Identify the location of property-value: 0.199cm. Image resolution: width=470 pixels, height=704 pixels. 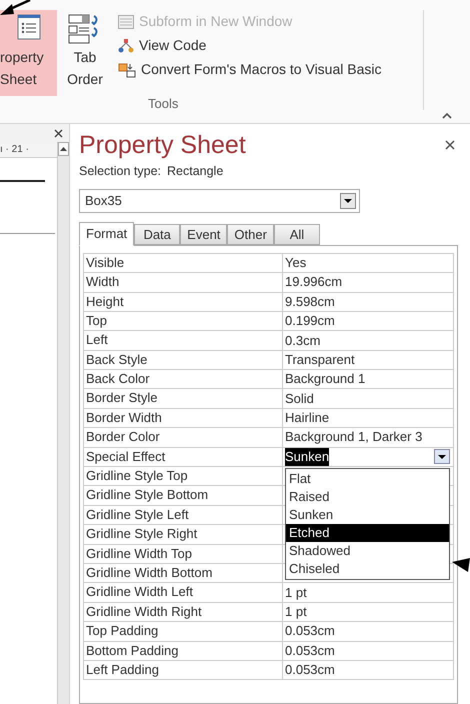
(310, 321).